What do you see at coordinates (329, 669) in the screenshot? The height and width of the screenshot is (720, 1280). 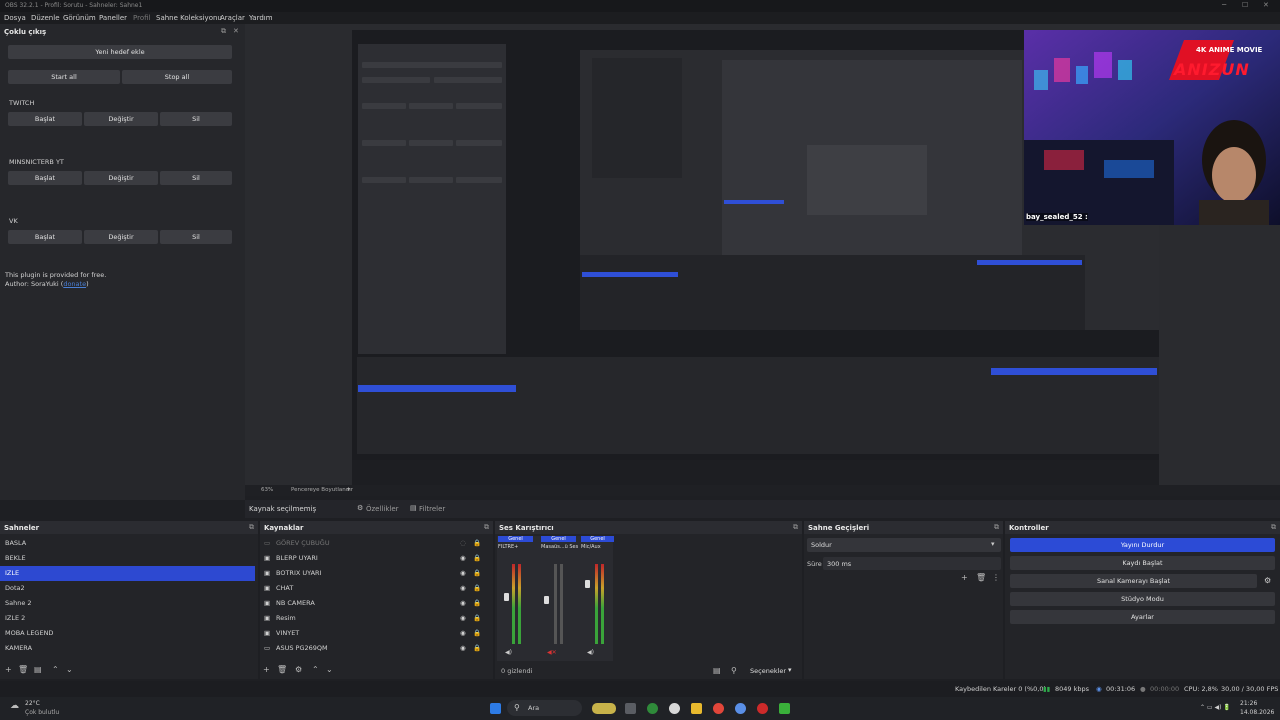 I see `chevron-down-icon: ⌄` at bounding box center [329, 669].